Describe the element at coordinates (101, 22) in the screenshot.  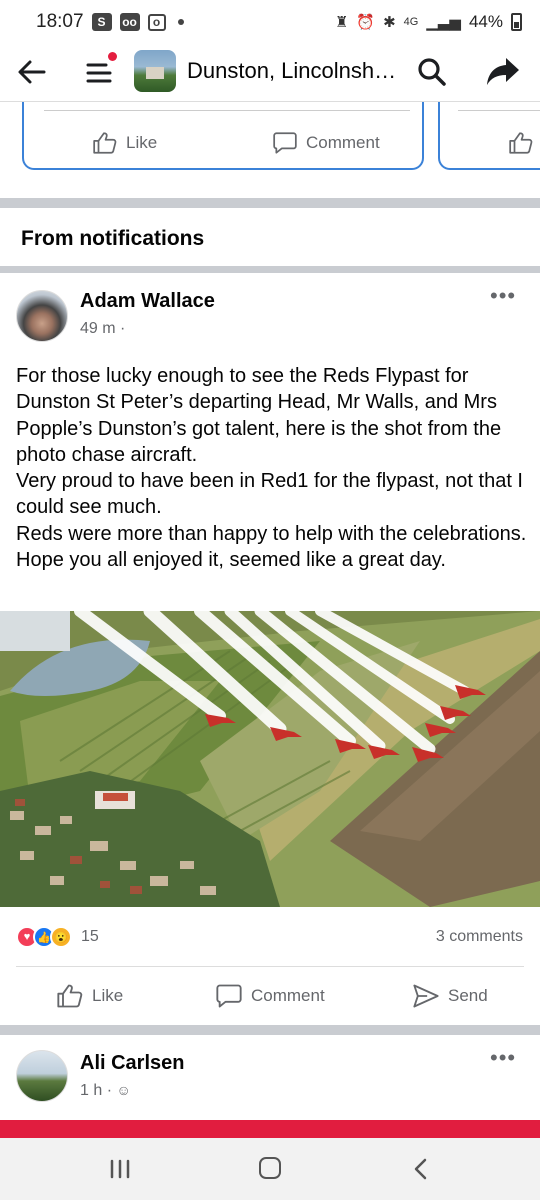
I see `notification-s-icon: S` at that location.